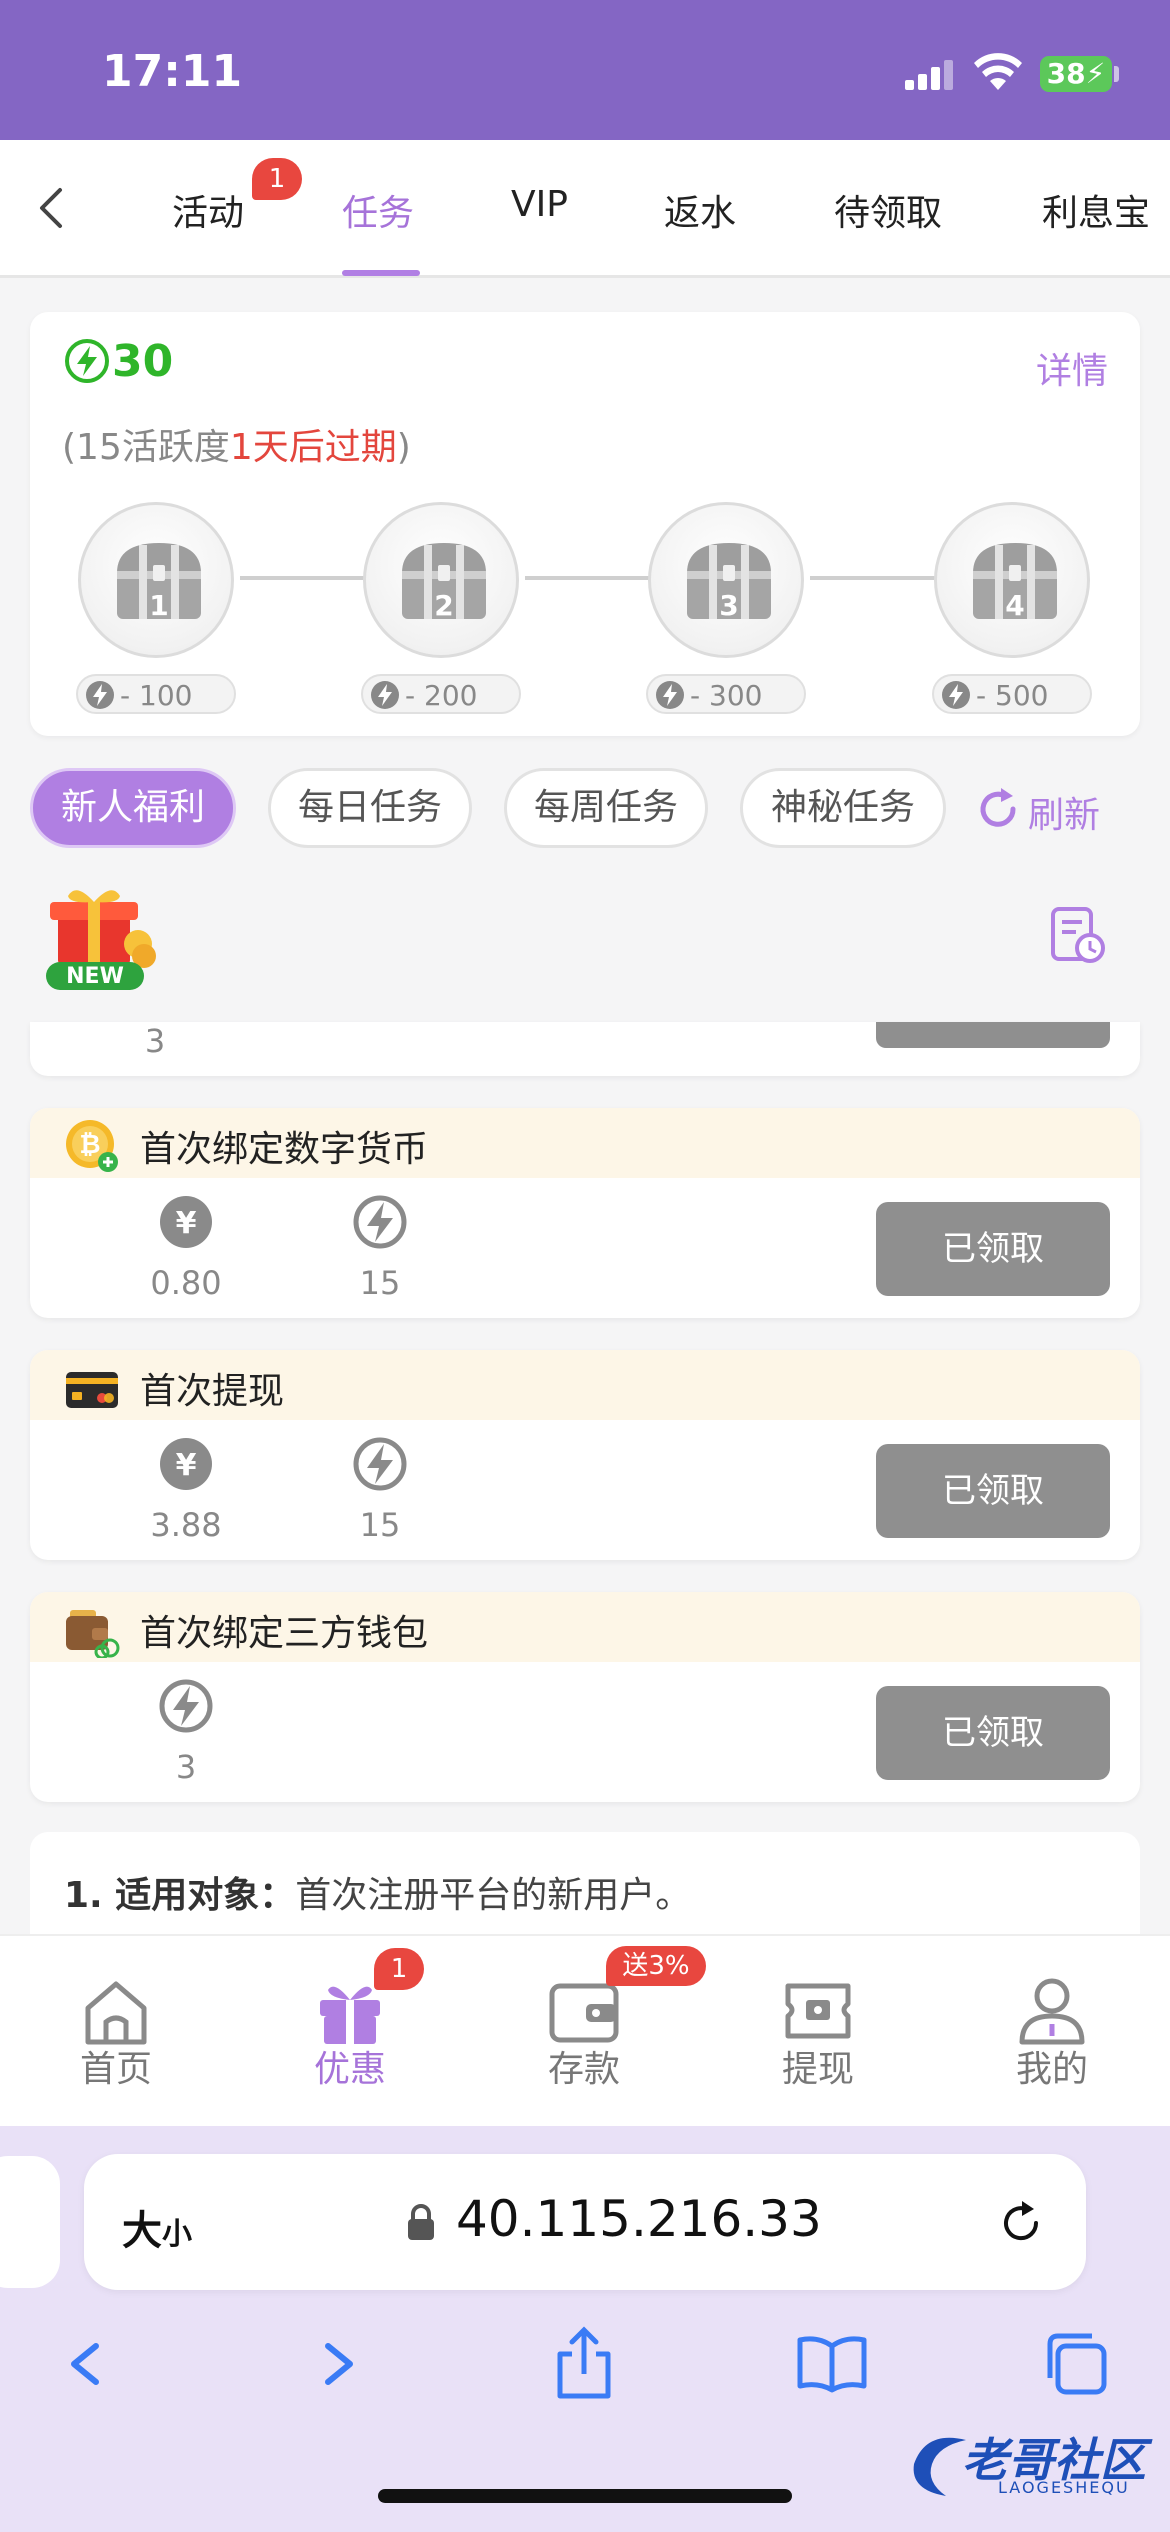 The width and height of the screenshot is (1170, 2532). Describe the element at coordinates (146, 447) in the screenshot. I see `expire-prefix: (15活跃度` at that location.